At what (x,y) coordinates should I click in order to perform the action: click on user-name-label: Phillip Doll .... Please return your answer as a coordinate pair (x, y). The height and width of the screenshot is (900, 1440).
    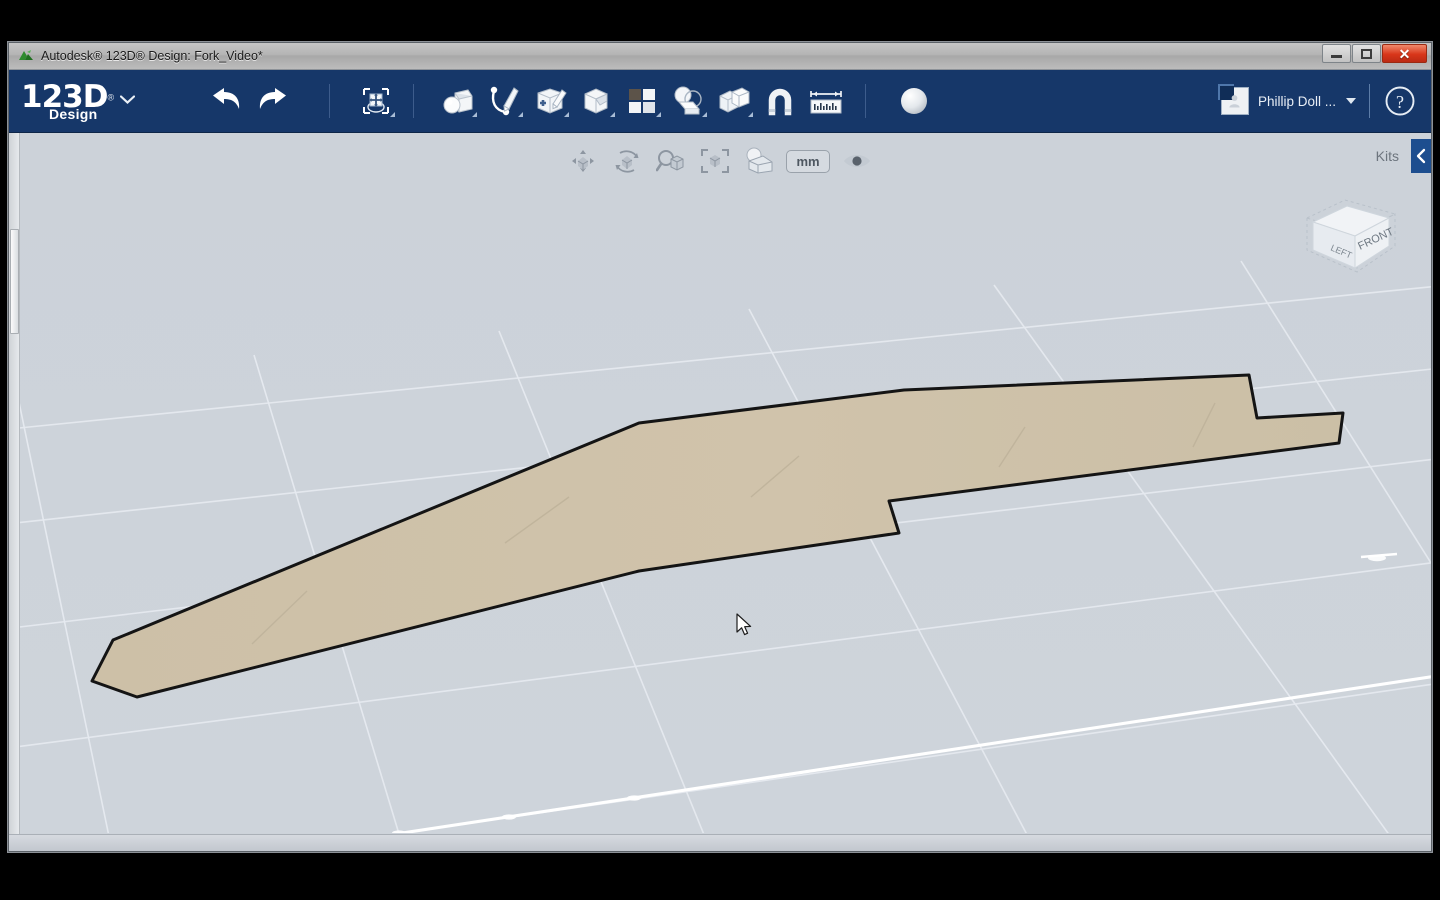
    Looking at the image, I should click on (1297, 101).